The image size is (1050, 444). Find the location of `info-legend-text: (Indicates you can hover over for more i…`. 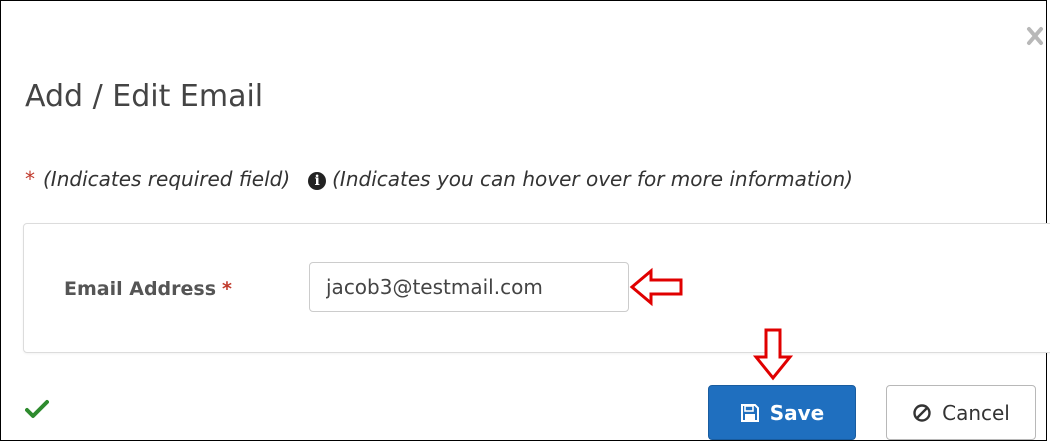

info-legend-text: (Indicates you can hover over for more i… is located at coordinates (592, 179).